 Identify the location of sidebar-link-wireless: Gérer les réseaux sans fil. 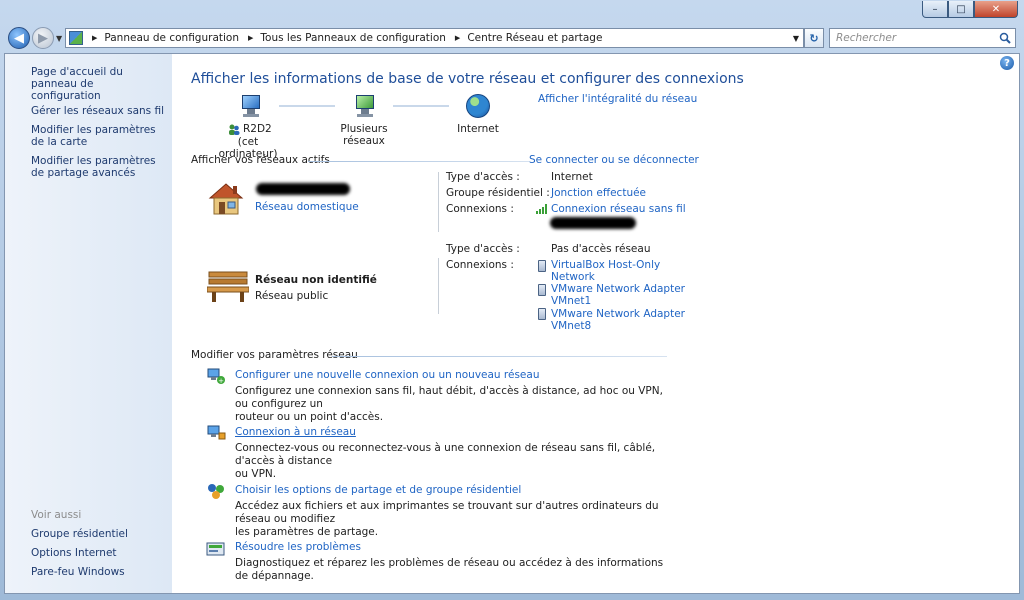
(98, 111).